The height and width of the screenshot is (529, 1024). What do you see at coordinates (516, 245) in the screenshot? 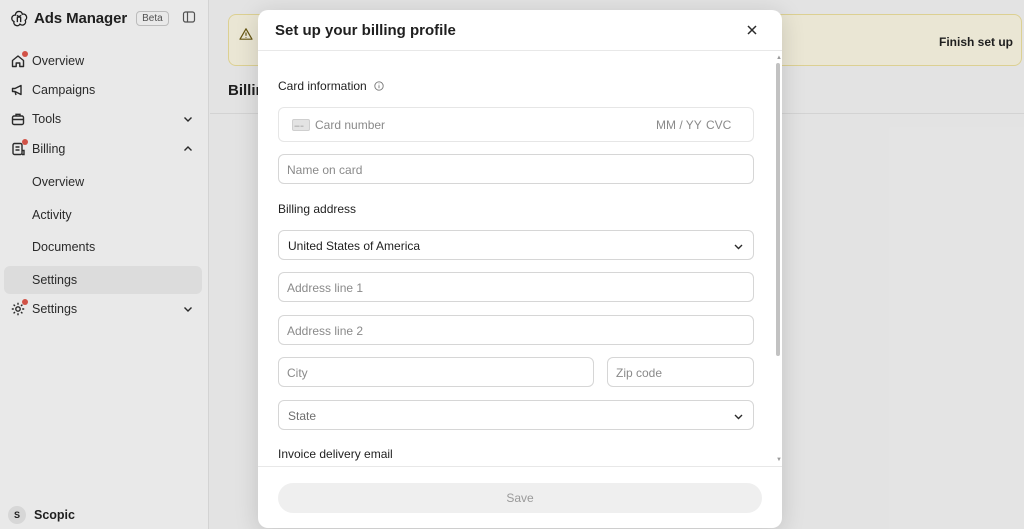
I see `country-select: United States of America` at bounding box center [516, 245].